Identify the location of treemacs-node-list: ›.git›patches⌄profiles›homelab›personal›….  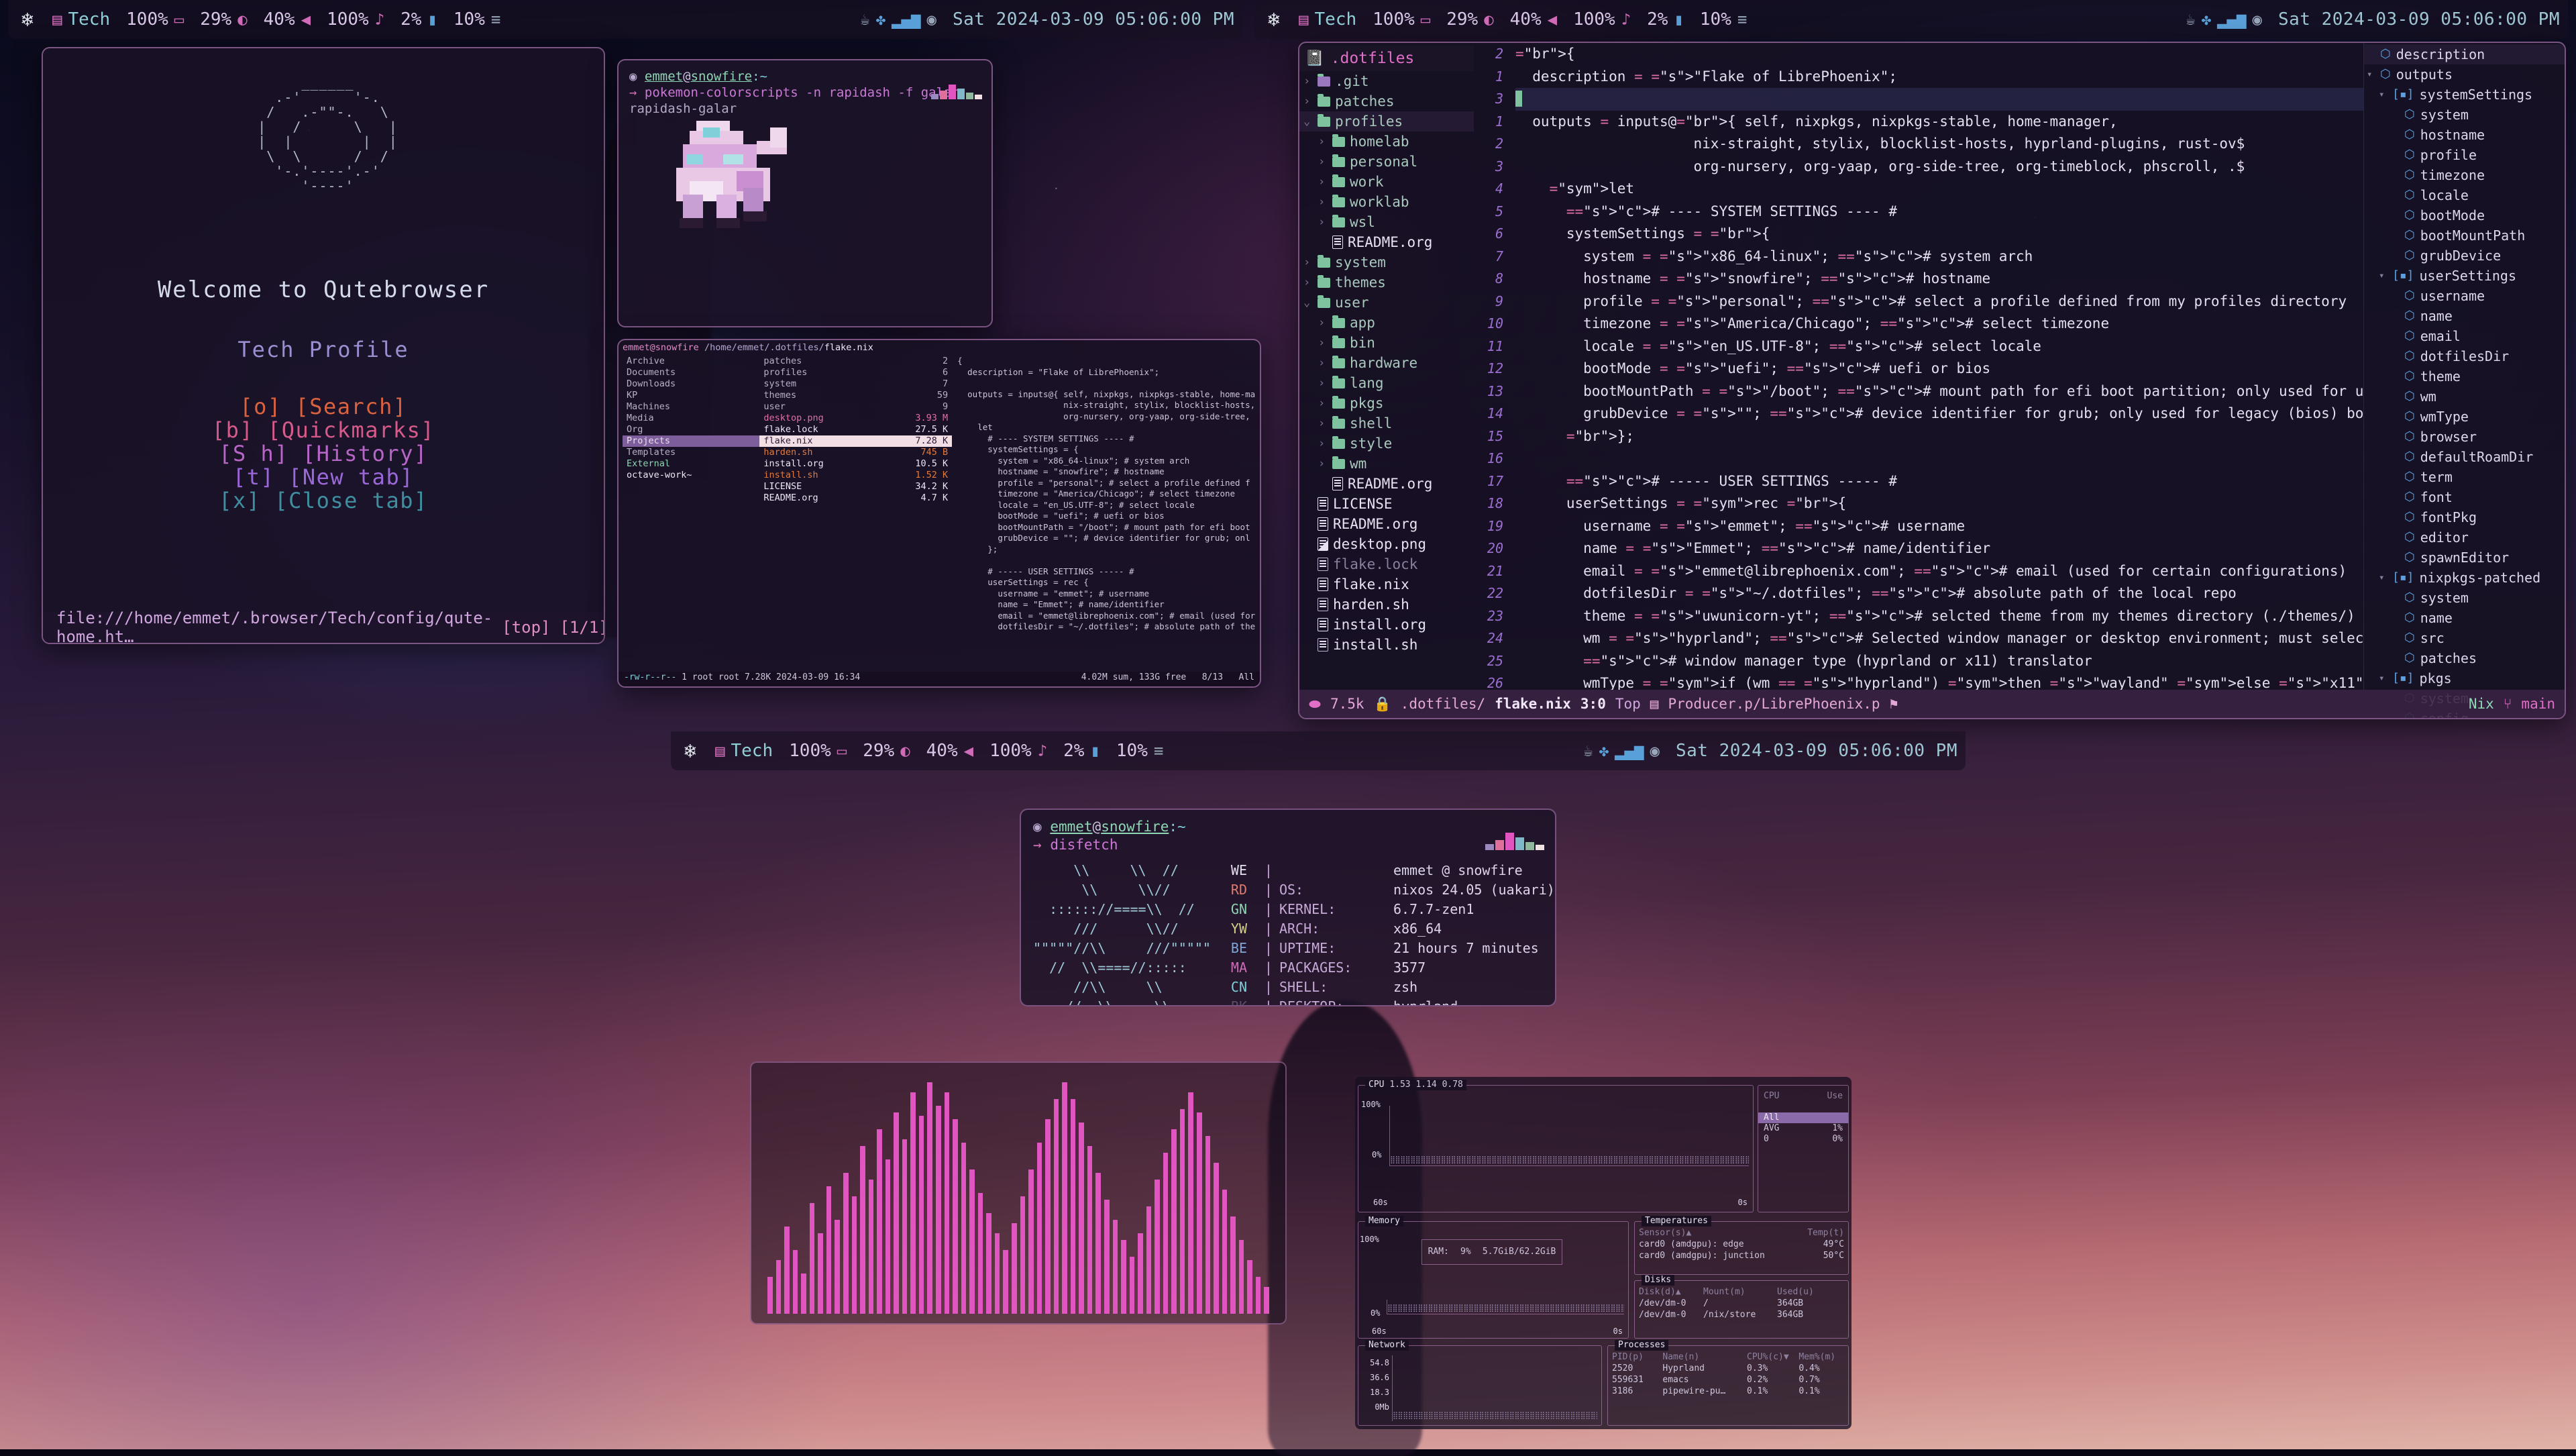
(1386, 363).